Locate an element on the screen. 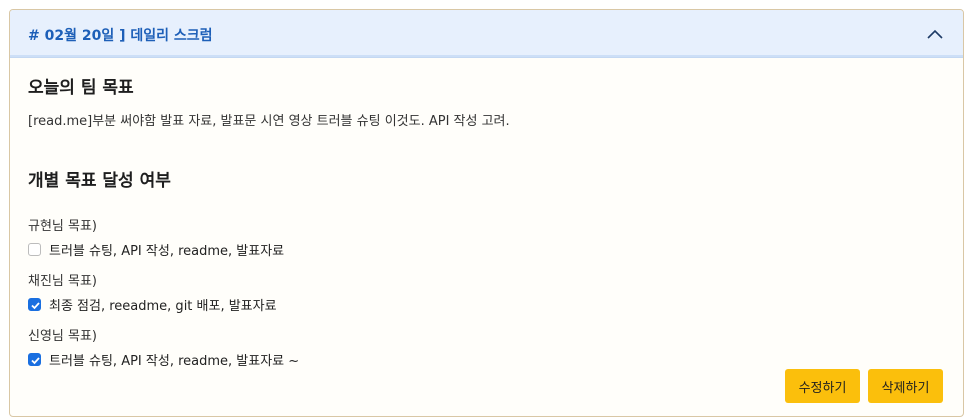  card-title: # 02월 20일 ] 데일리 스크럼 is located at coordinates (120, 36).